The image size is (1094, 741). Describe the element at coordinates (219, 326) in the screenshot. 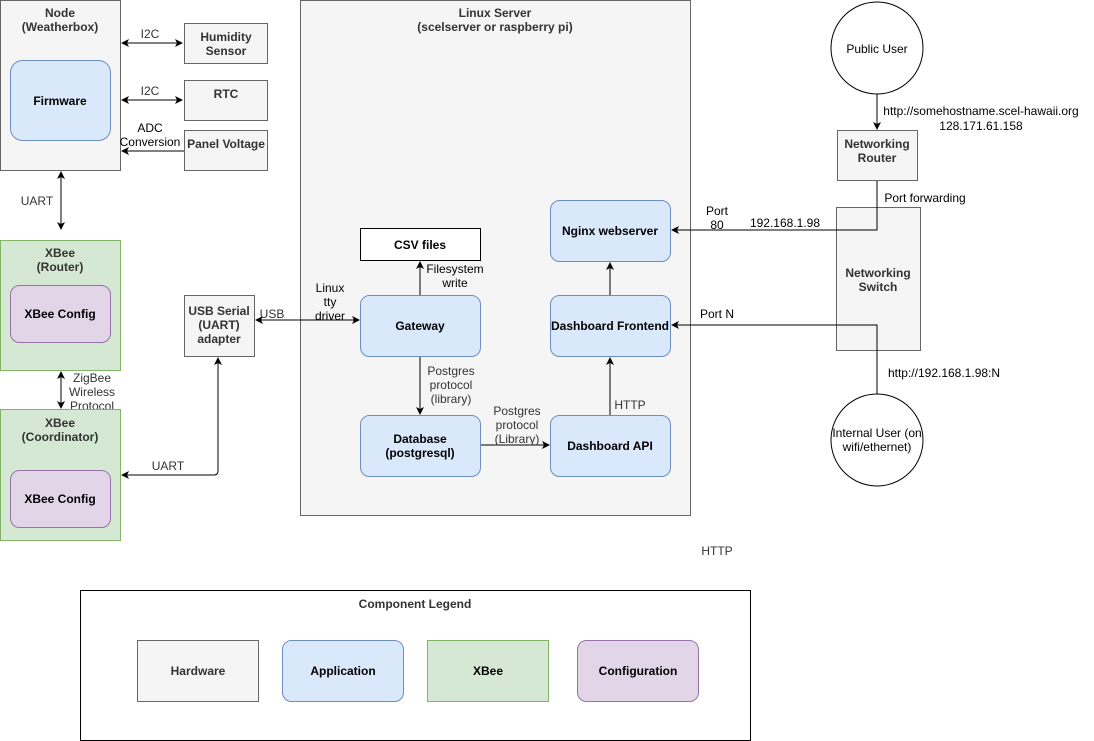

I see `usb-serial-adapter: USB Serial (UART) adapter` at that location.